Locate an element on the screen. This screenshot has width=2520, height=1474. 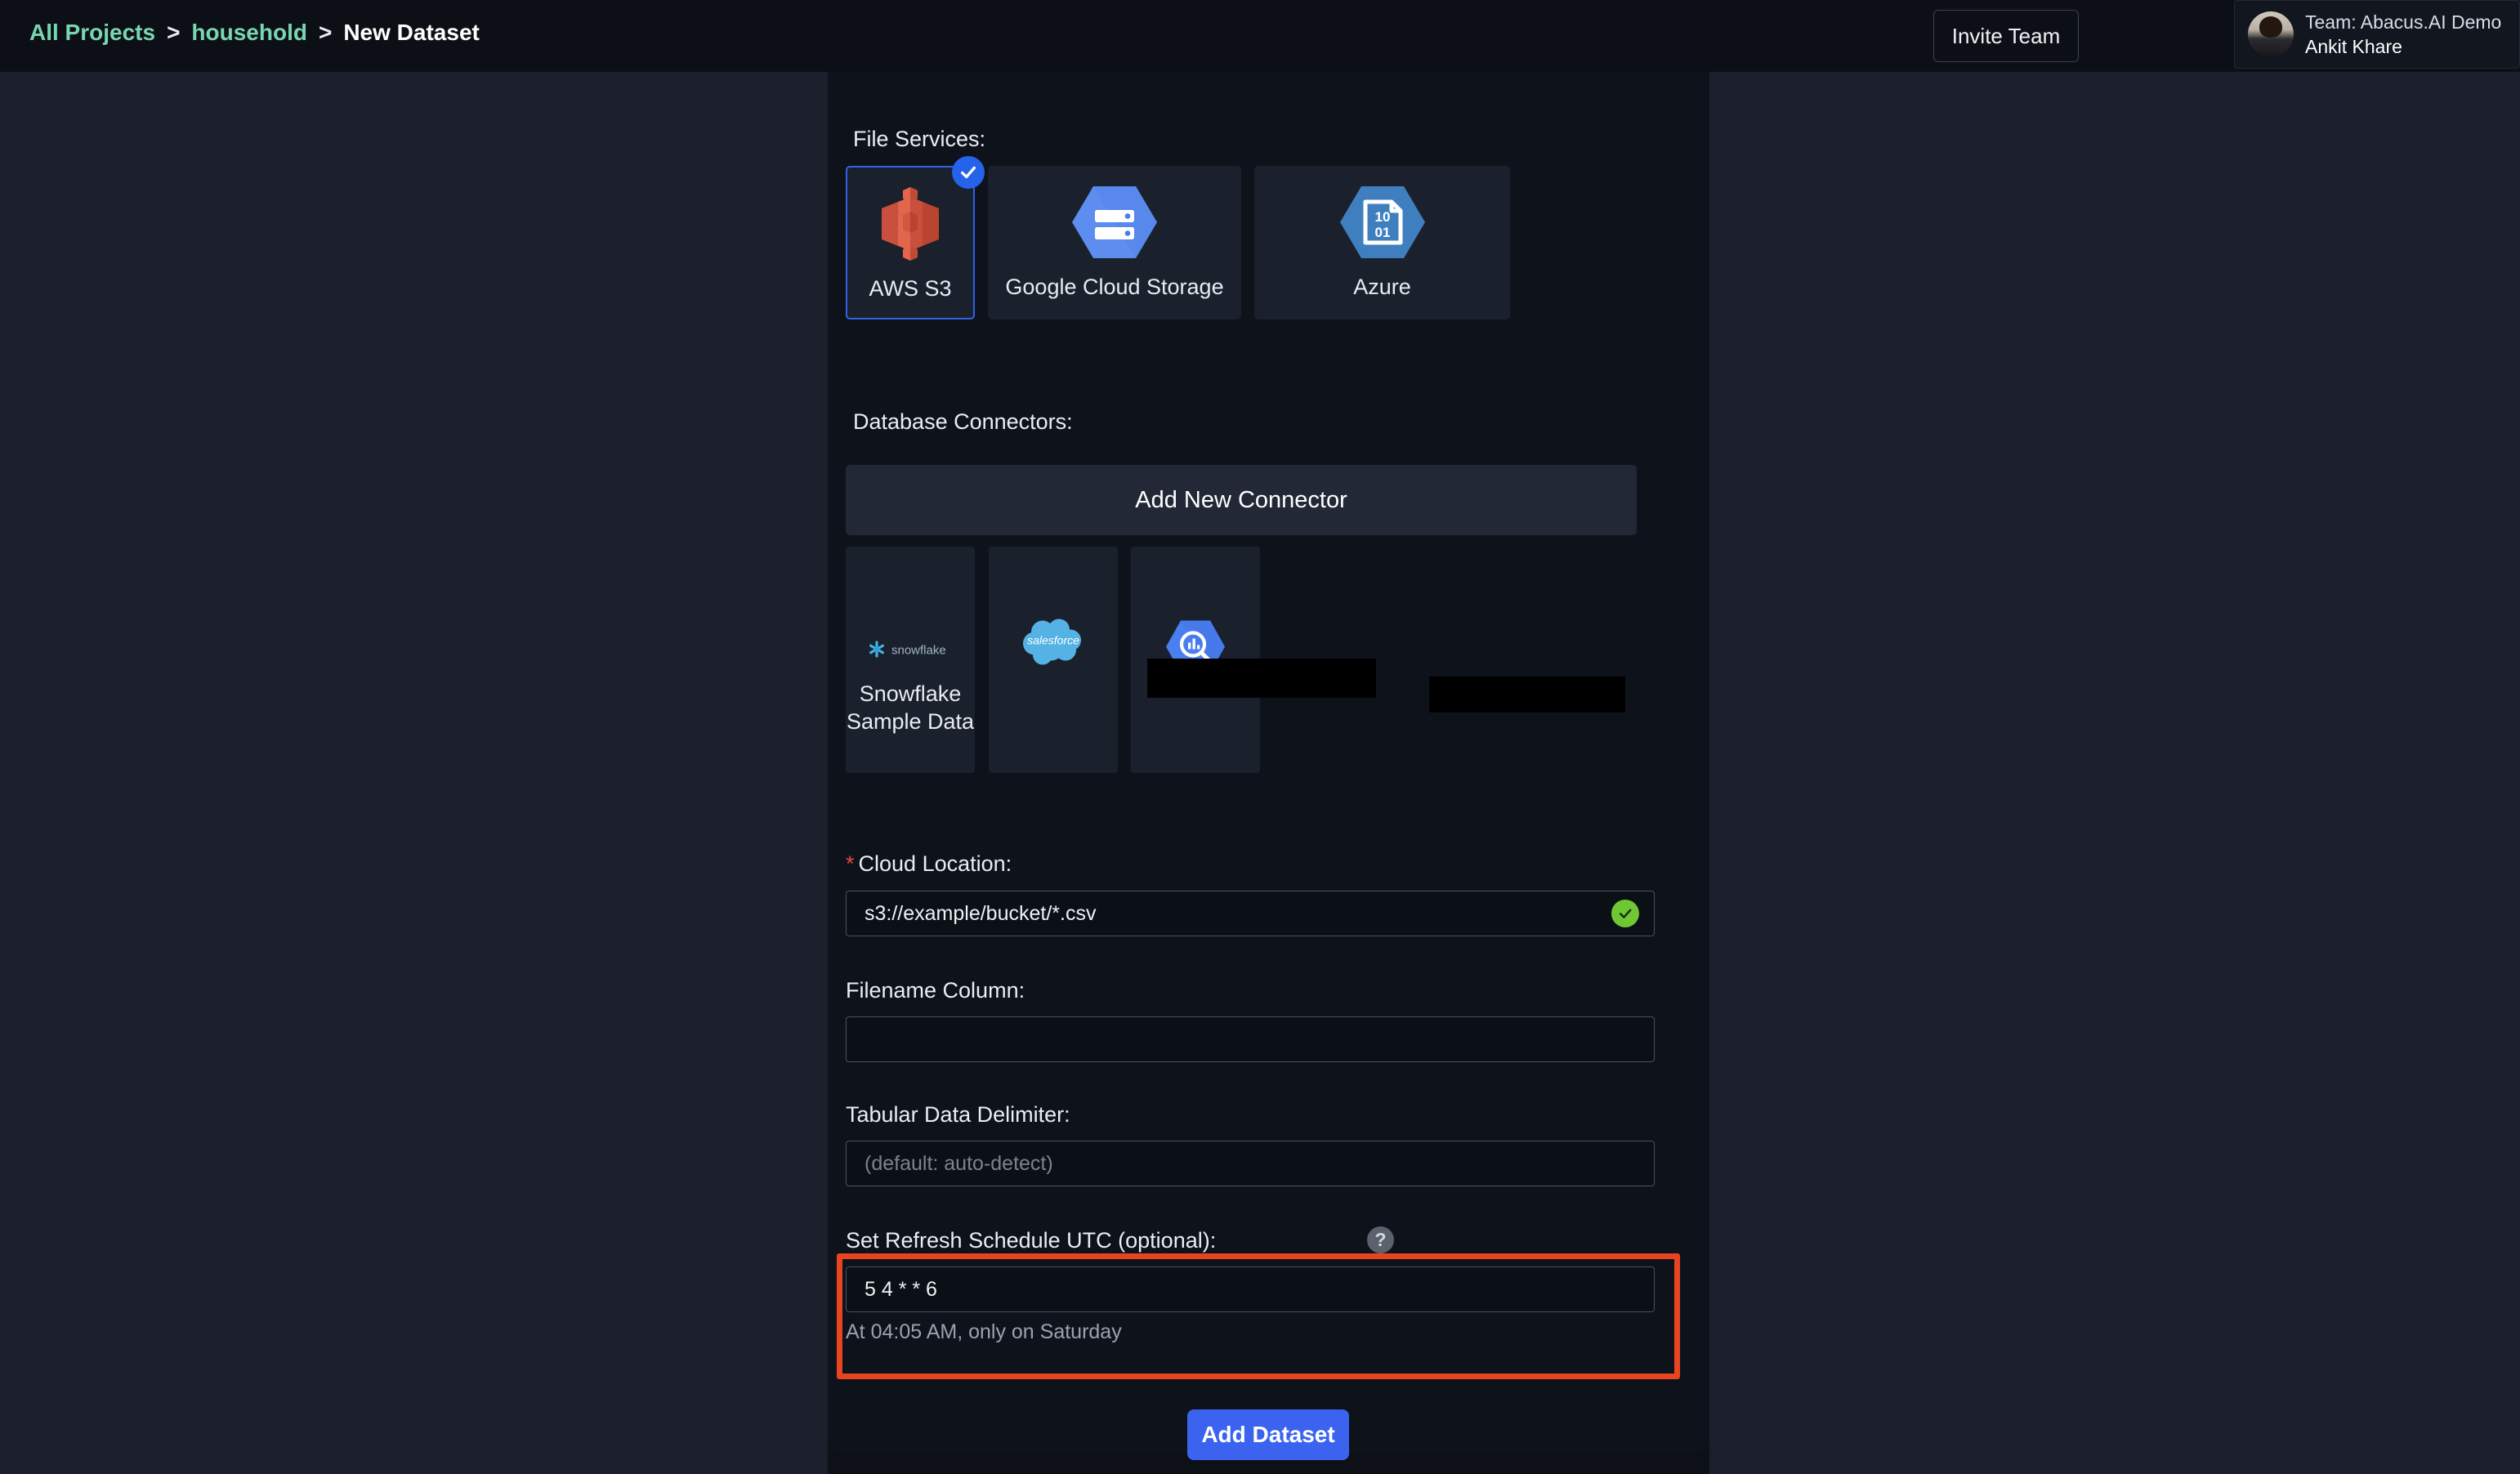
refresh-schedule-hint: At 04:05 AM, only on Saturday is located at coordinates (984, 1331).